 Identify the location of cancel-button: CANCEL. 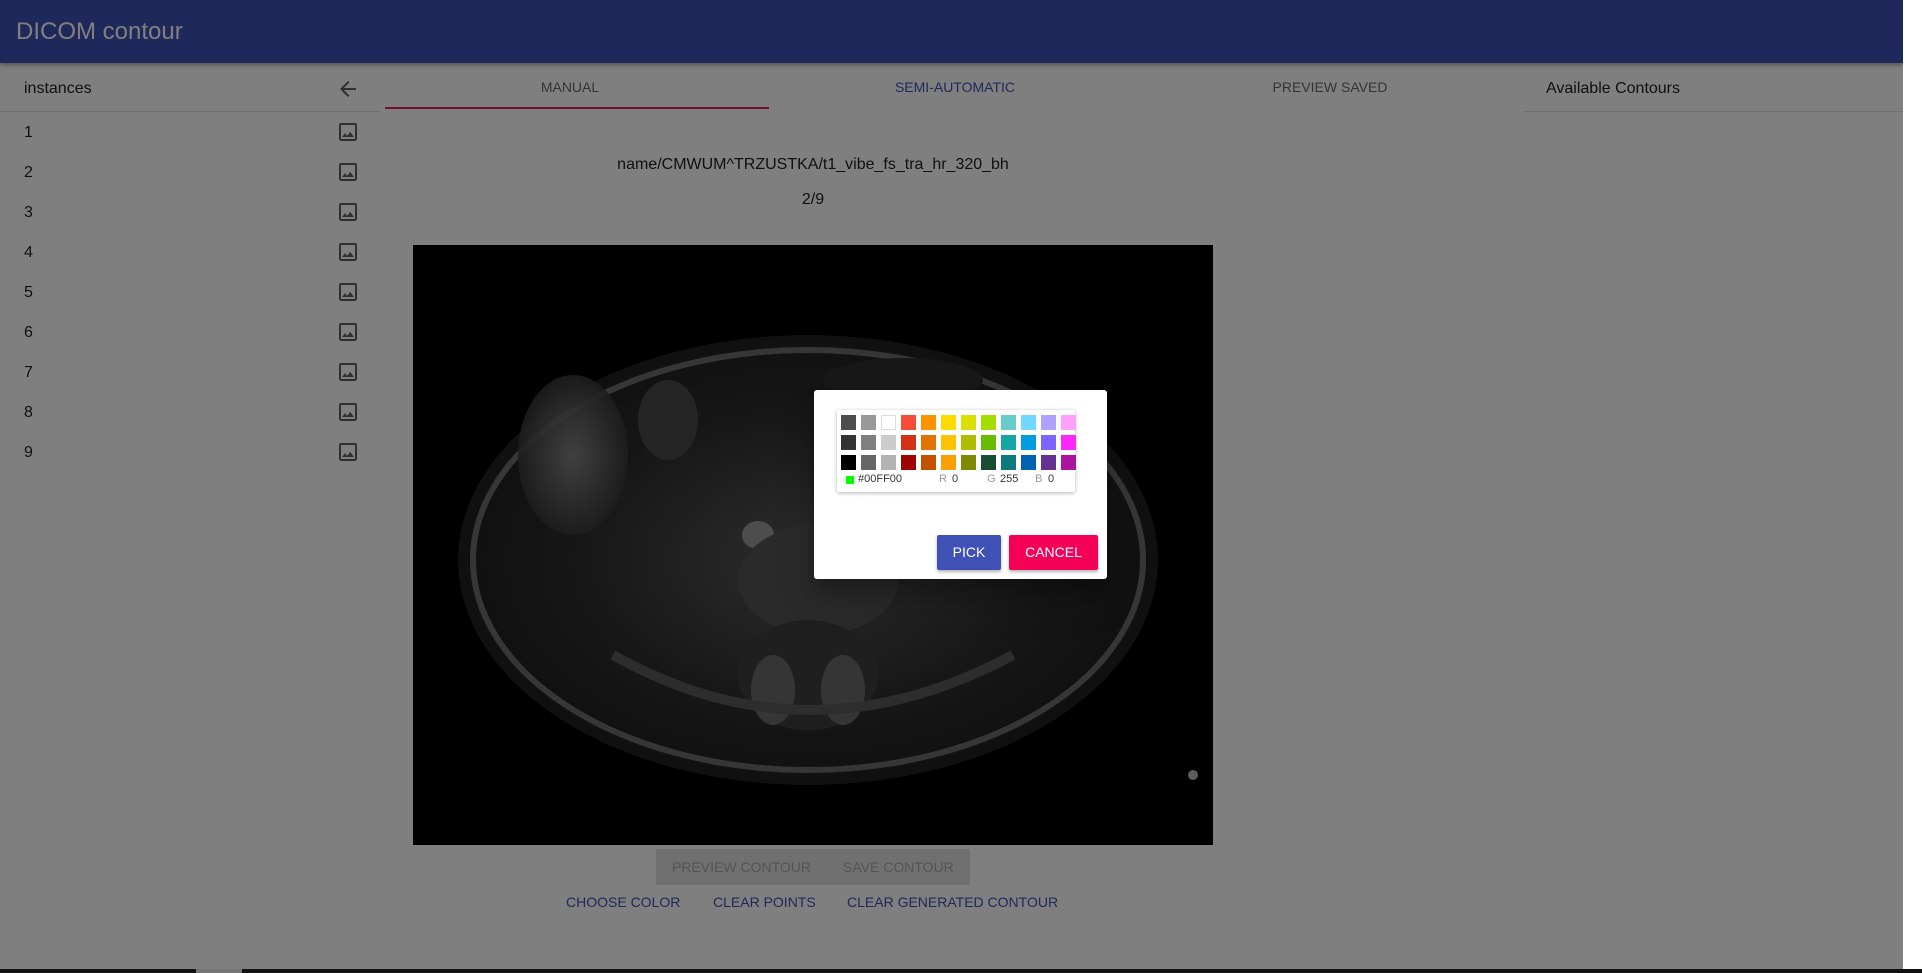
(1053, 552).